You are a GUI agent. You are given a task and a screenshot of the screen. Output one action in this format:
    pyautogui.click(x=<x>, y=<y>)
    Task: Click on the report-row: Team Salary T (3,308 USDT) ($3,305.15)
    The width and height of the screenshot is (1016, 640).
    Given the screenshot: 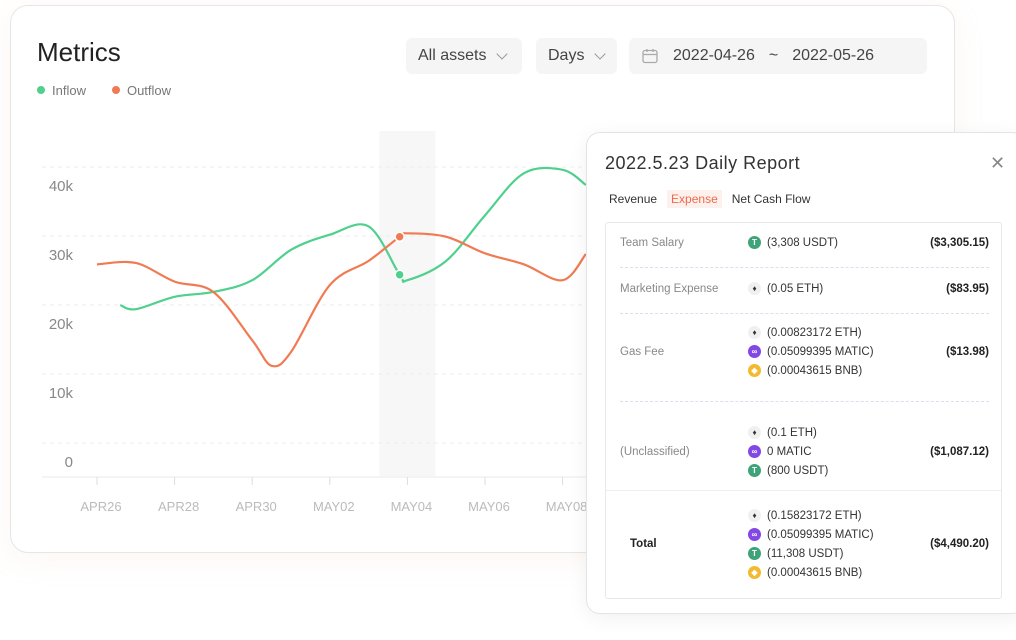 What is the action you would take?
    pyautogui.click(x=804, y=242)
    